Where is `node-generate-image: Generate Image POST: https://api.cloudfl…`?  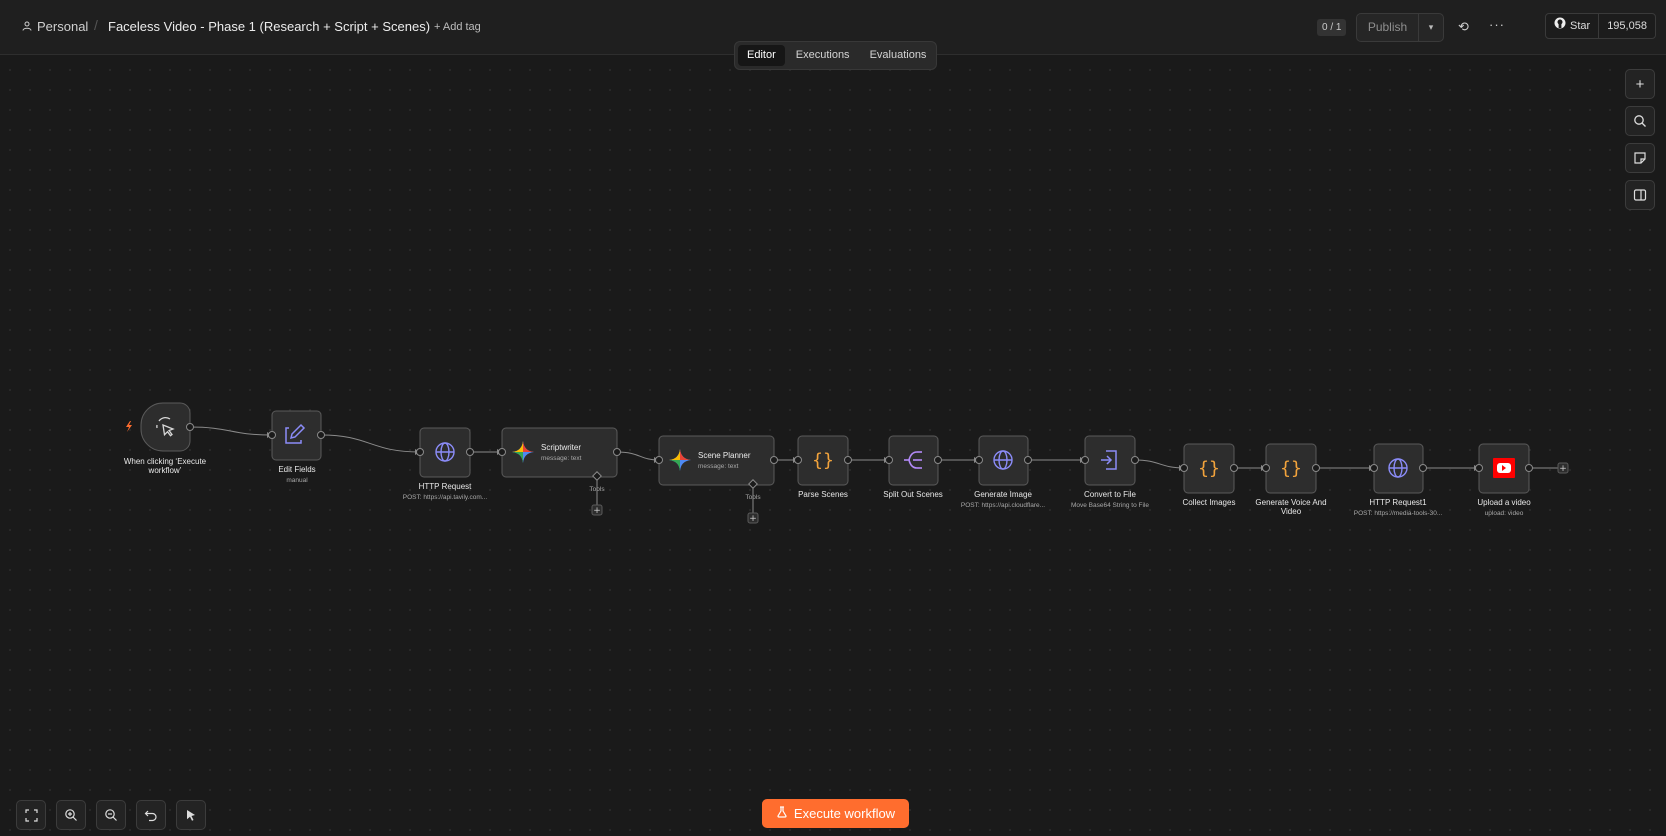 node-generate-image: Generate Image POST: https://api.cloudfl… is located at coordinates (1003, 472).